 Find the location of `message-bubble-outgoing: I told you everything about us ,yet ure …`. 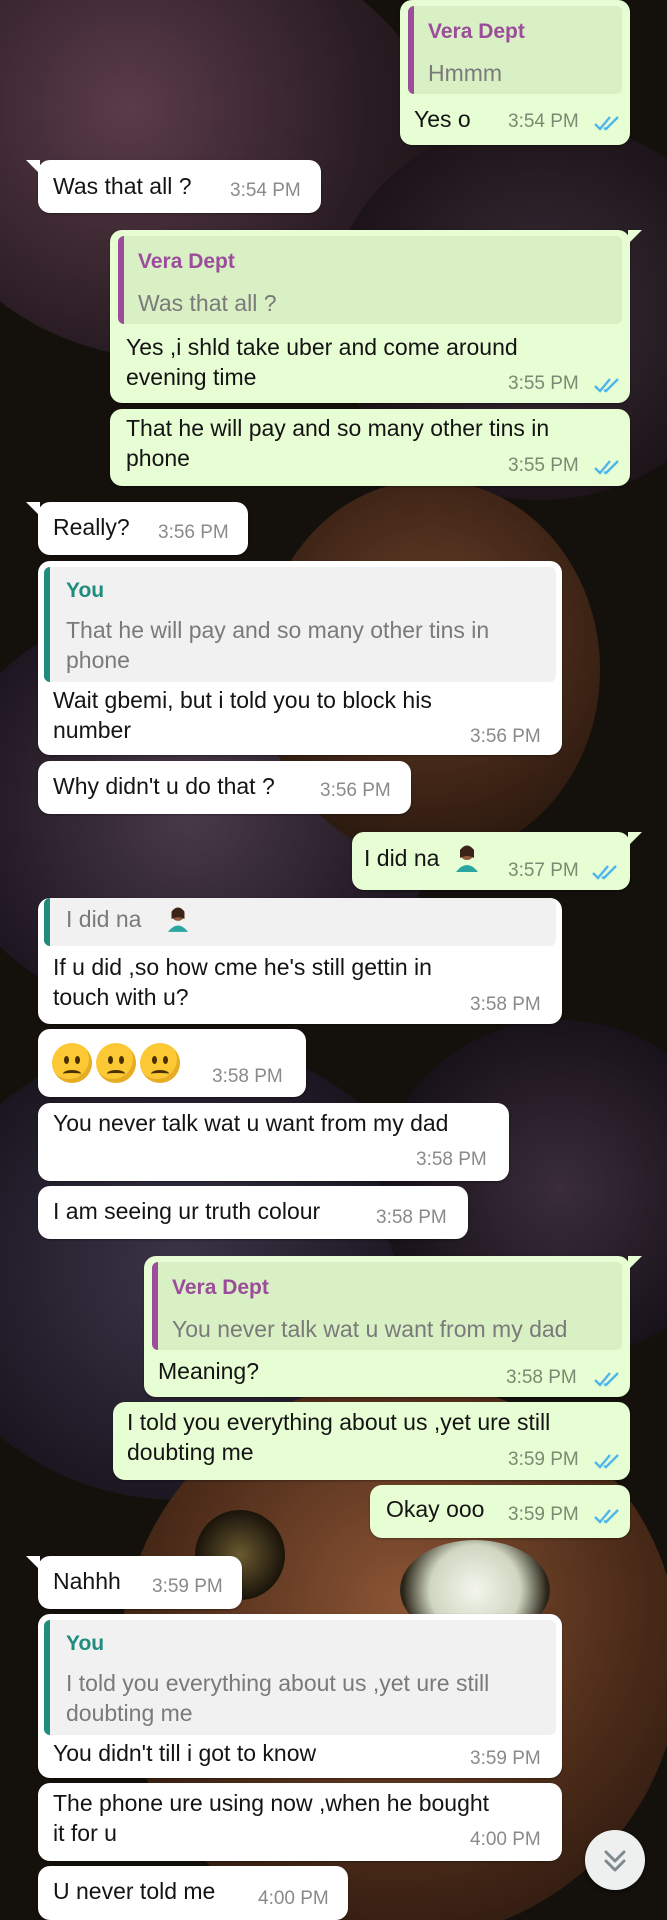

message-bubble-outgoing: I told you everything about us ,yet ure … is located at coordinates (371, 1441).